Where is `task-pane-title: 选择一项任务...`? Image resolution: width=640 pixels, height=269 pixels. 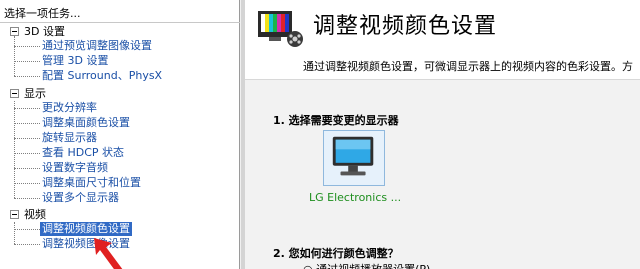 task-pane-title: 选择一项任务... is located at coordinates (42, 13).